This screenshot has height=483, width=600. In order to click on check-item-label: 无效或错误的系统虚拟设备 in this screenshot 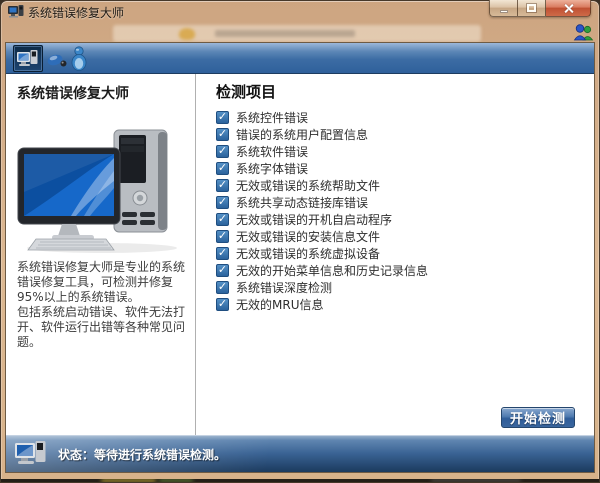, I will do `click(308, 254)`.